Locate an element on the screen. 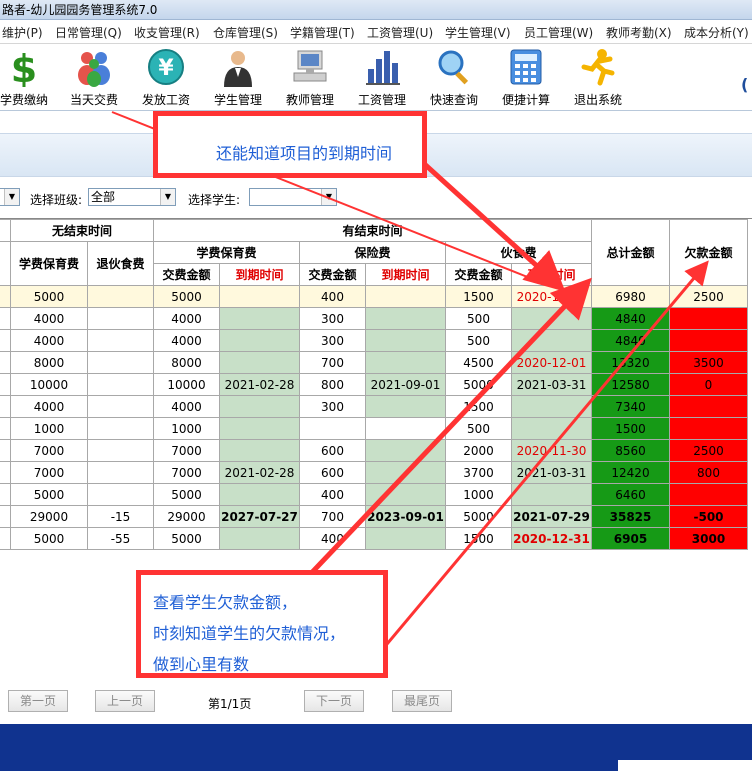 Image resolution: width=752 pixels, height=771 pixels. table-row: 4000 4000 300 500 4840 is located at coordinates (374, 340).